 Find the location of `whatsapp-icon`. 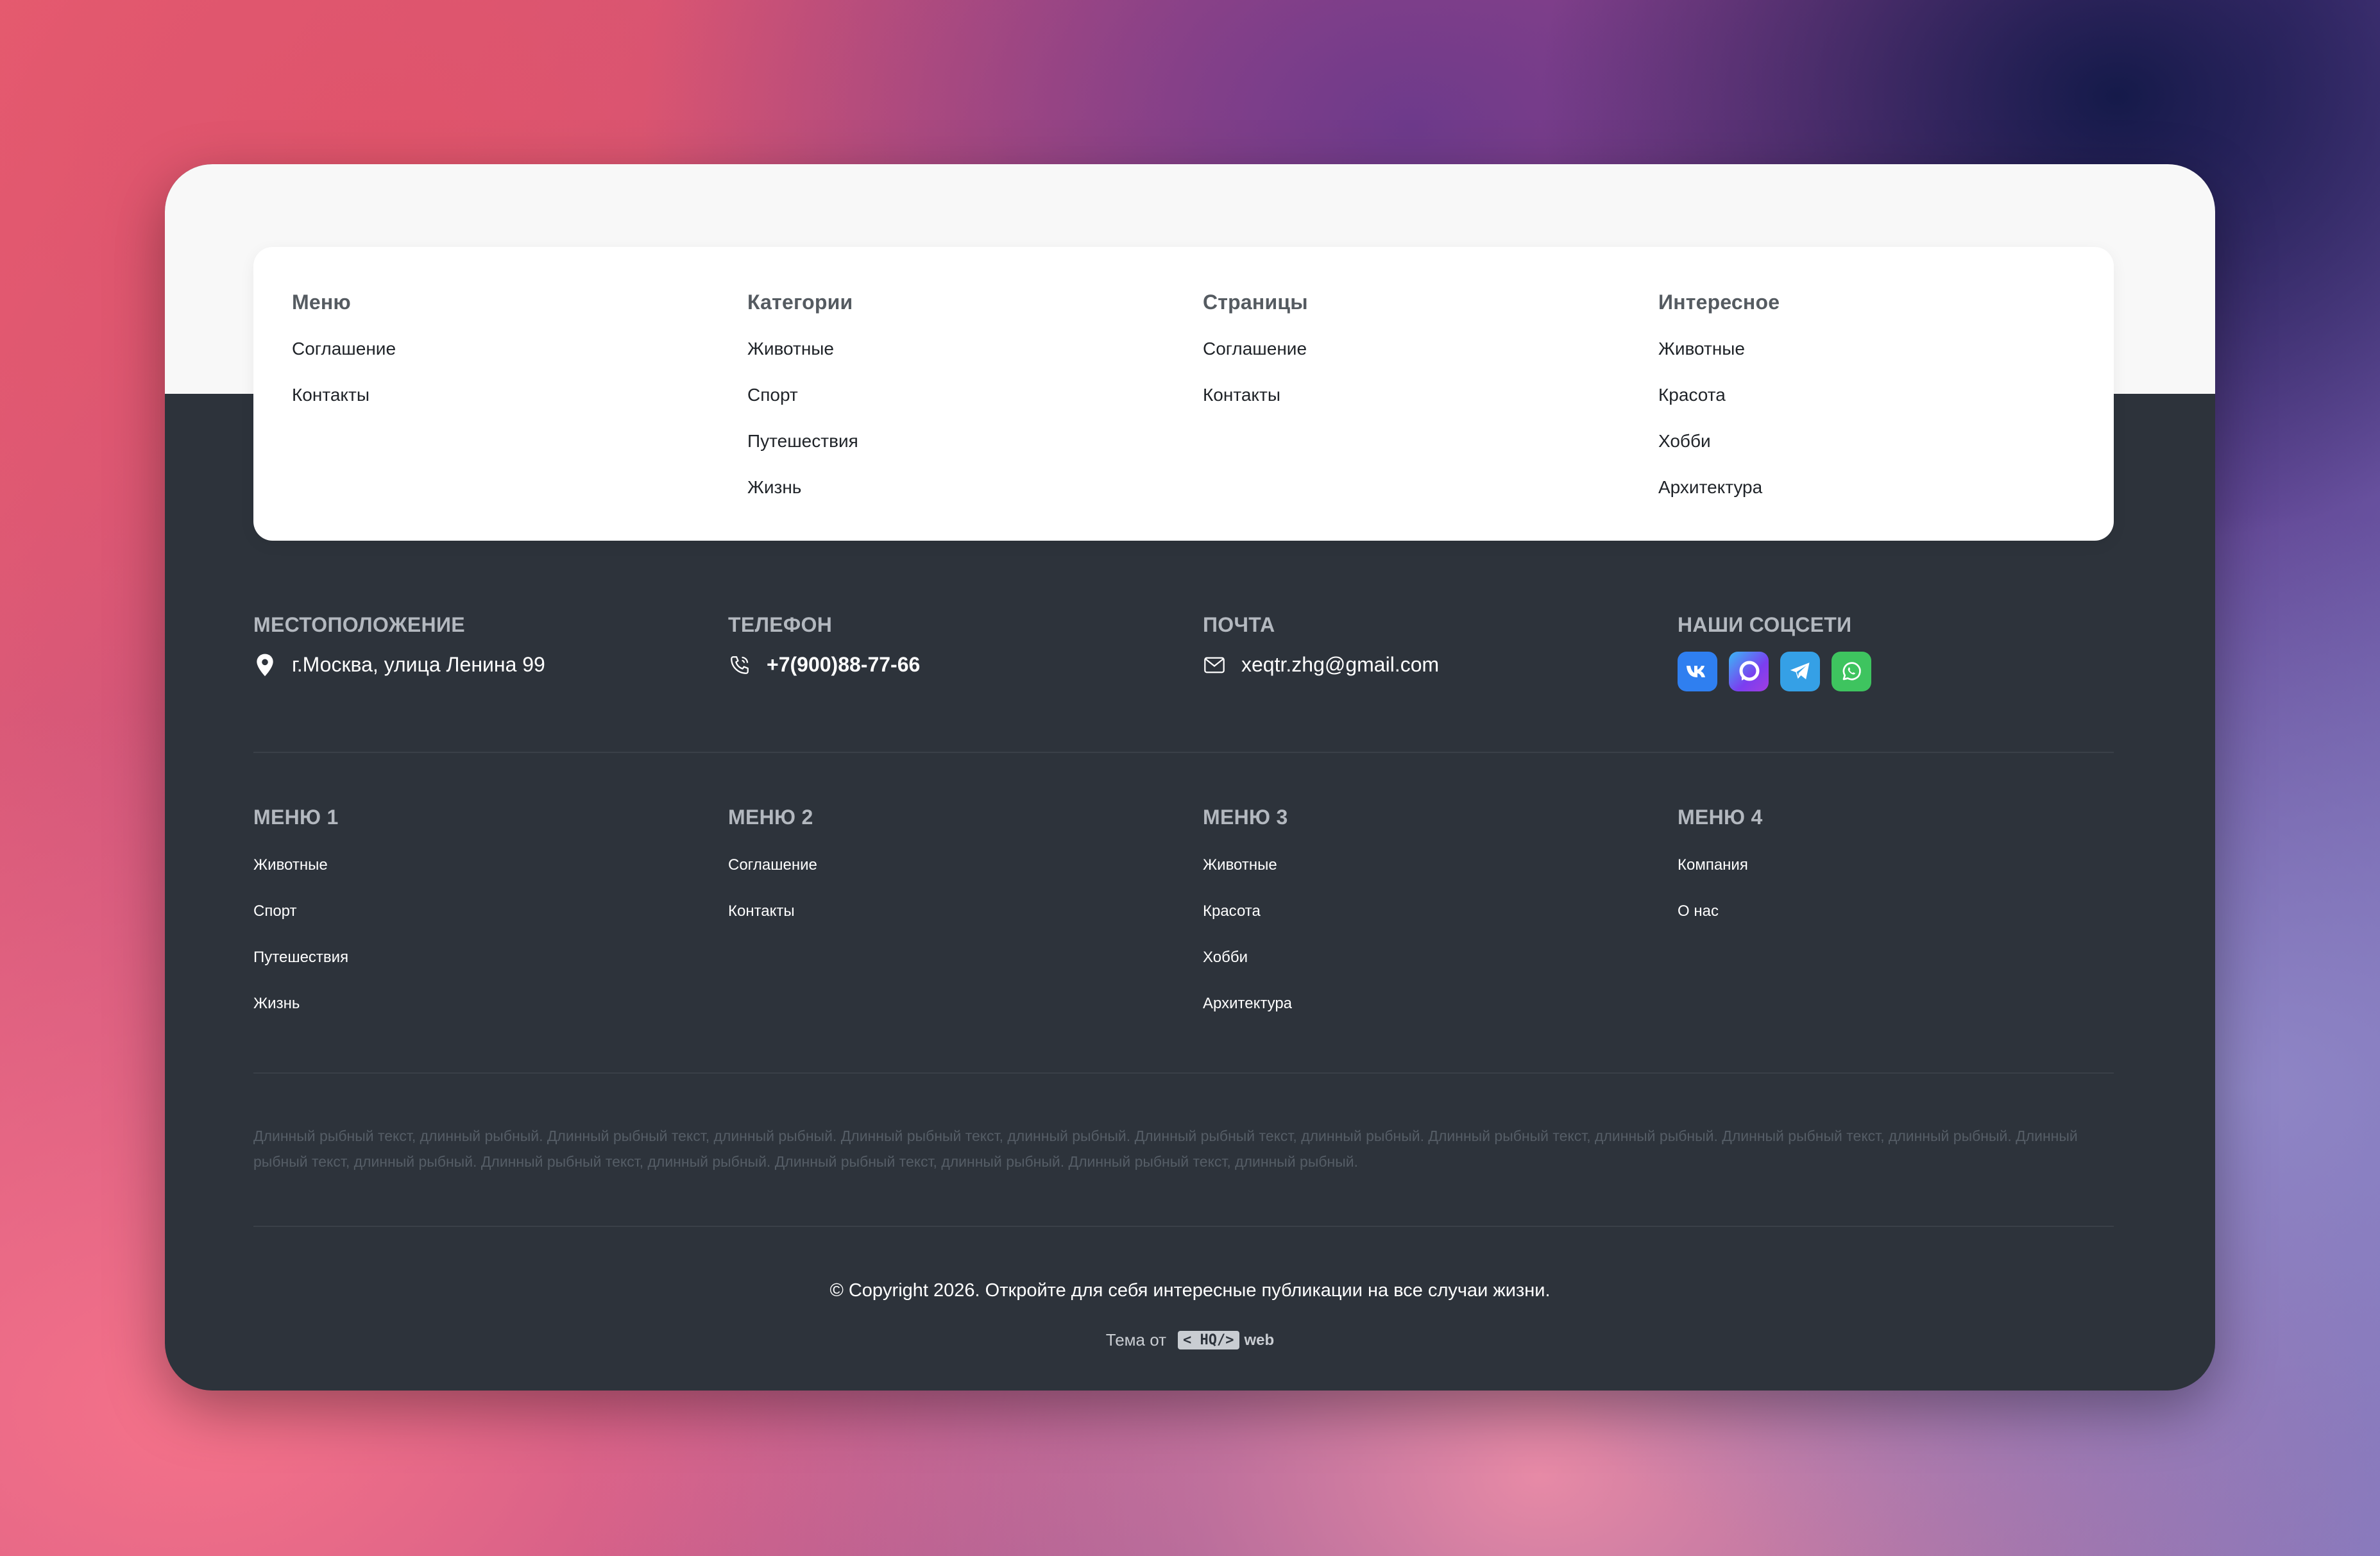

whatsapp-icon is located at coordinates (1851, 672).